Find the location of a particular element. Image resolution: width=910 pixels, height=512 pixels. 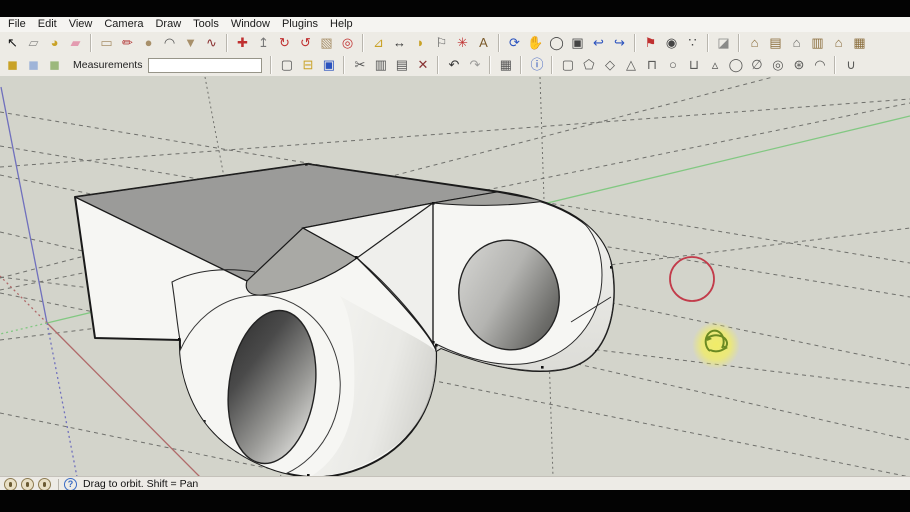

shape-u-tube: ∪ is located at coordinates (850, 65).